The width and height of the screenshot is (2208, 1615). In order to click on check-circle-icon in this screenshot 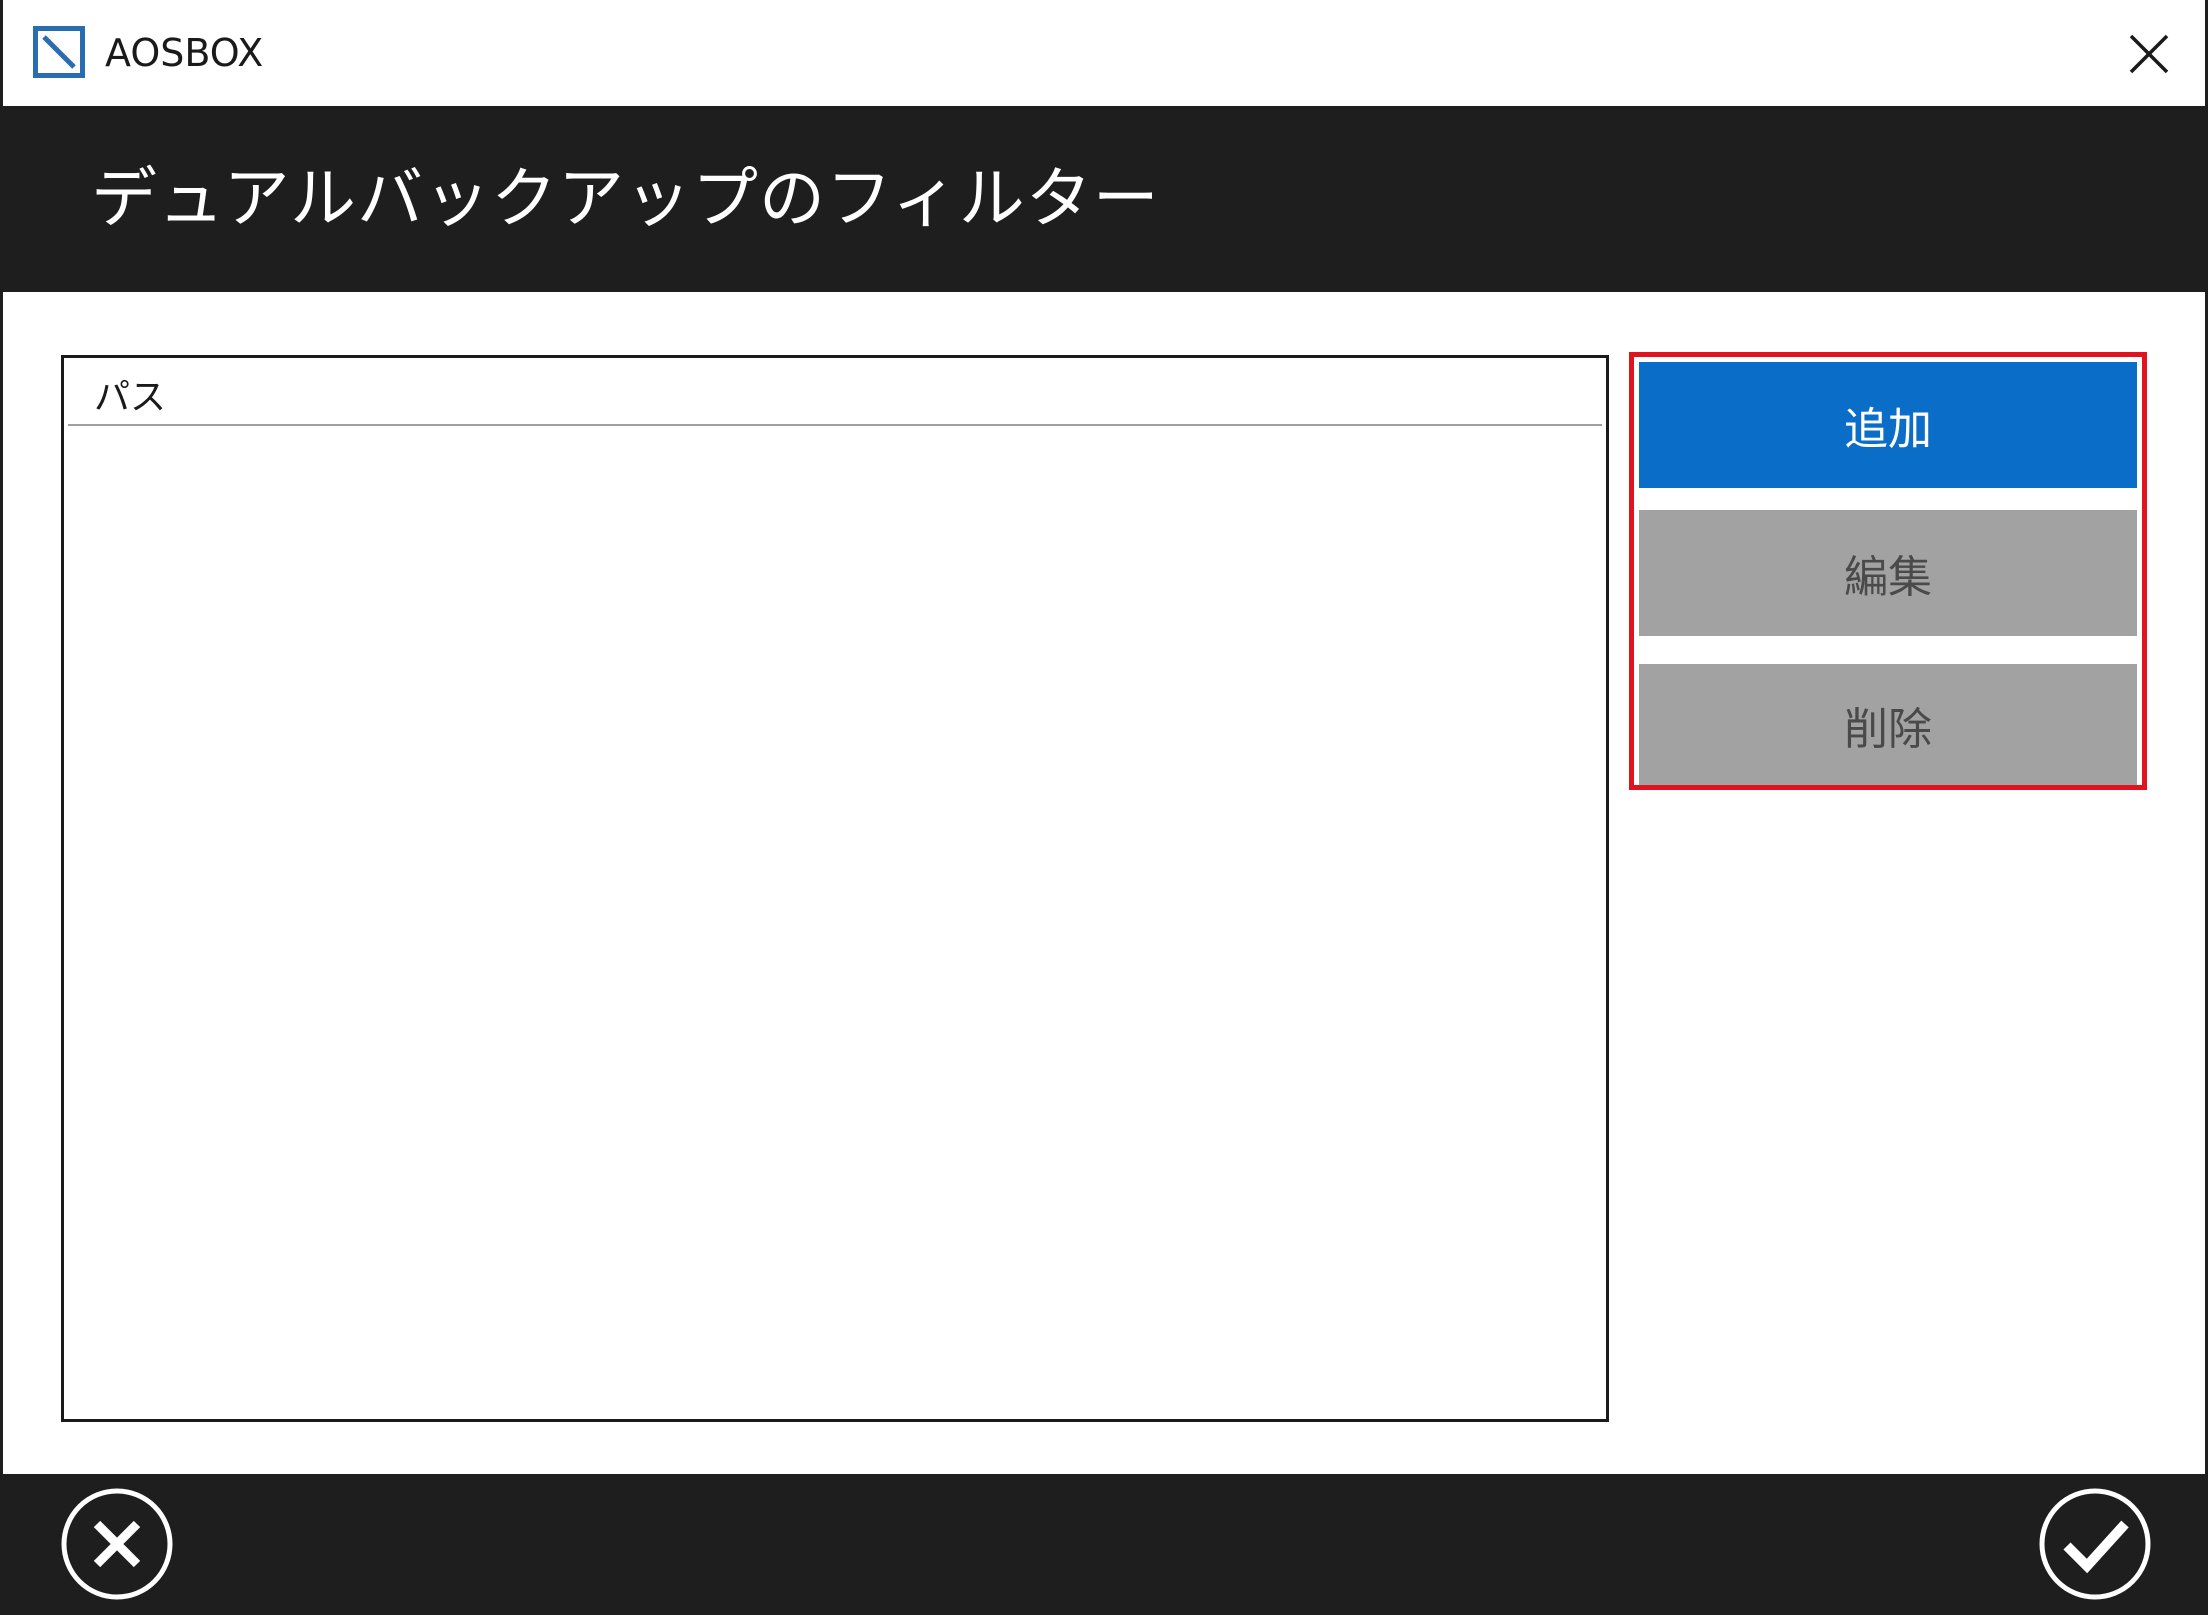, I will do `click(2095, 1544)`.